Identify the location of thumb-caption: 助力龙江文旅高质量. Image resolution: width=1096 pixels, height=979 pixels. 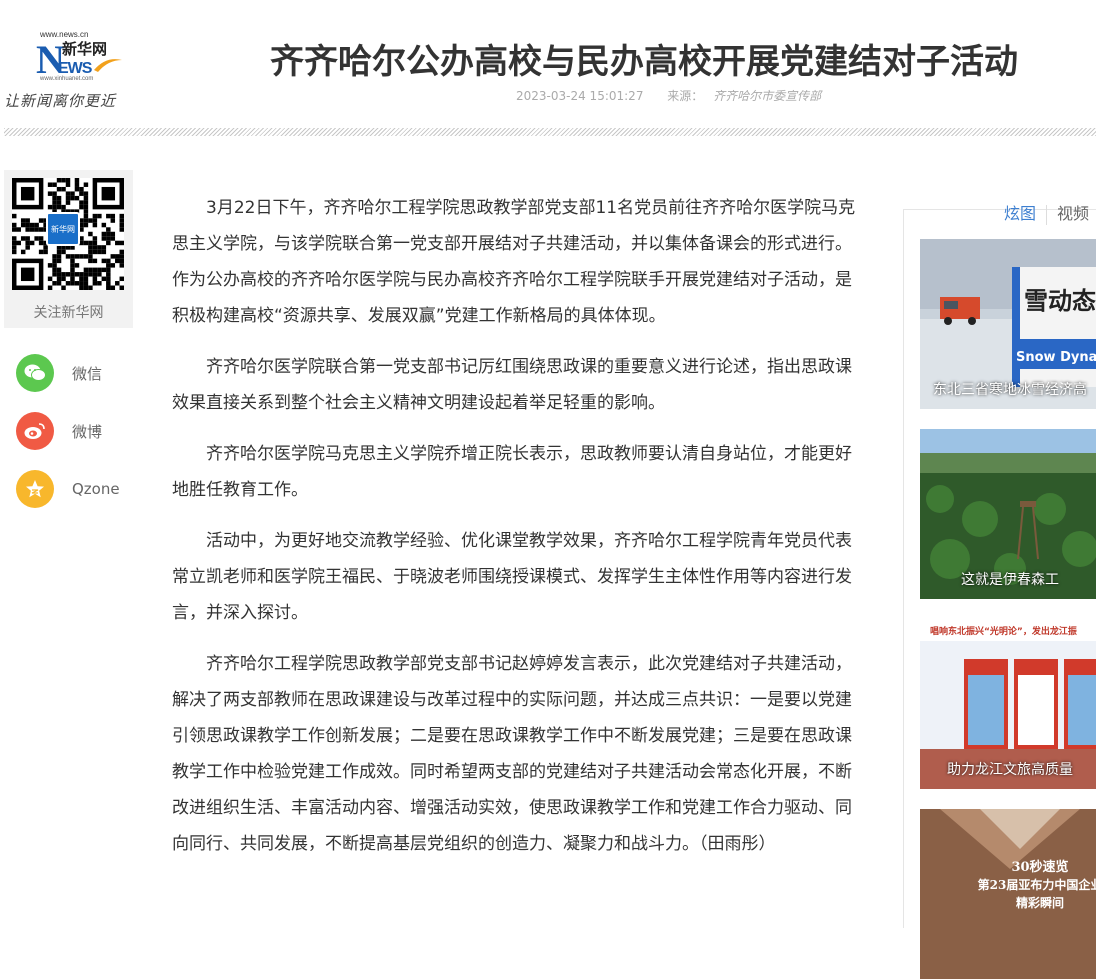
(1010, 770).